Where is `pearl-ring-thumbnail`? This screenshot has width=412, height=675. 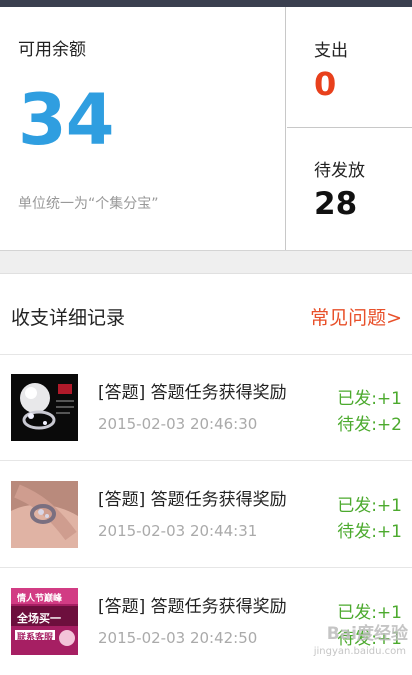 pearl-ring-thumbnail is located at coordinates (44, 407).